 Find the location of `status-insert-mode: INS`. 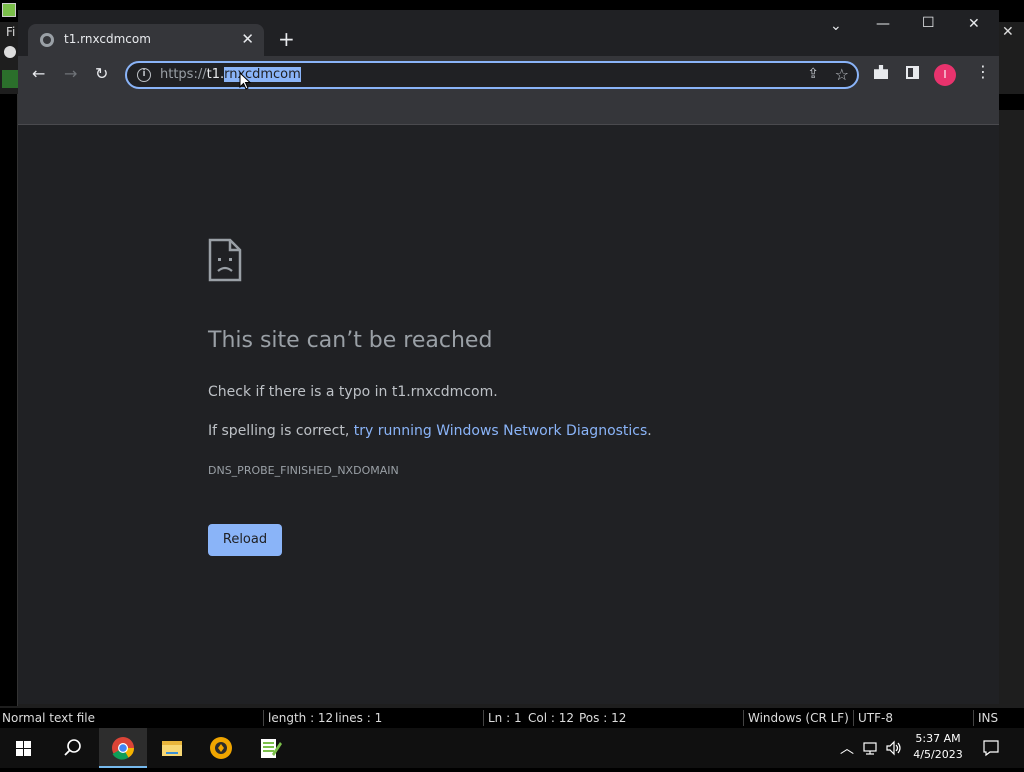

status-insert-mode: INS is located at coordinates (988, 718).